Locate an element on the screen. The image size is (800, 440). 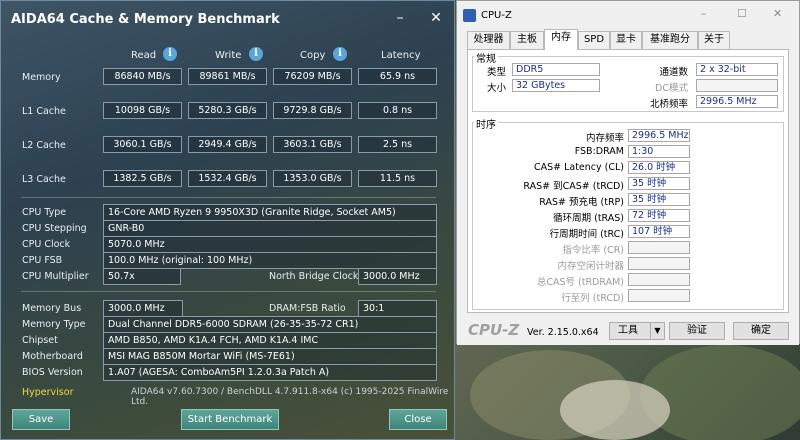
l2-read-value: 3060.1 GB/s is located at coordinates (142, 144).